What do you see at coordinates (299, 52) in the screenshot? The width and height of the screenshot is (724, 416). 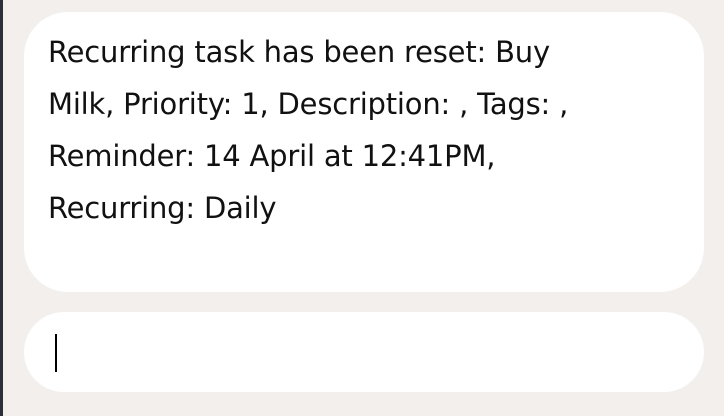 I see `message-line: Recurring task has been reset: Buy` at bounding box center [299, 52].